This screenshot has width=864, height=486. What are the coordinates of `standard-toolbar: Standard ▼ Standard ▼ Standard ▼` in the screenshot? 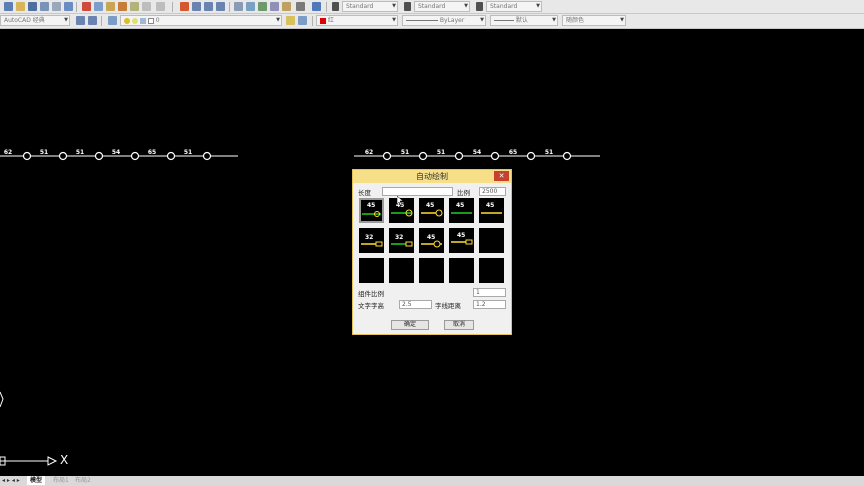 It's located at (432, 7).